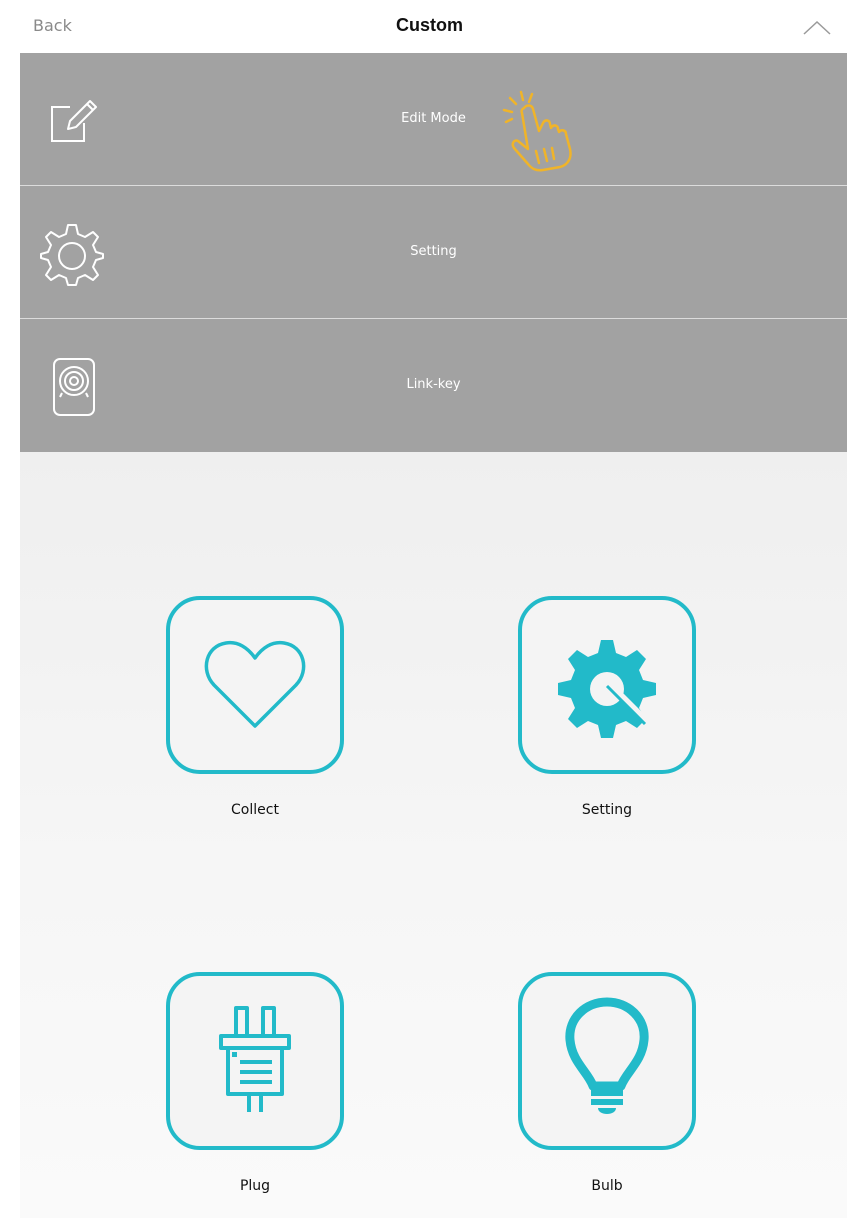 This screenshot has height=1218, width=859. I want to click on tile-setting: Setting, so click(609, 707).